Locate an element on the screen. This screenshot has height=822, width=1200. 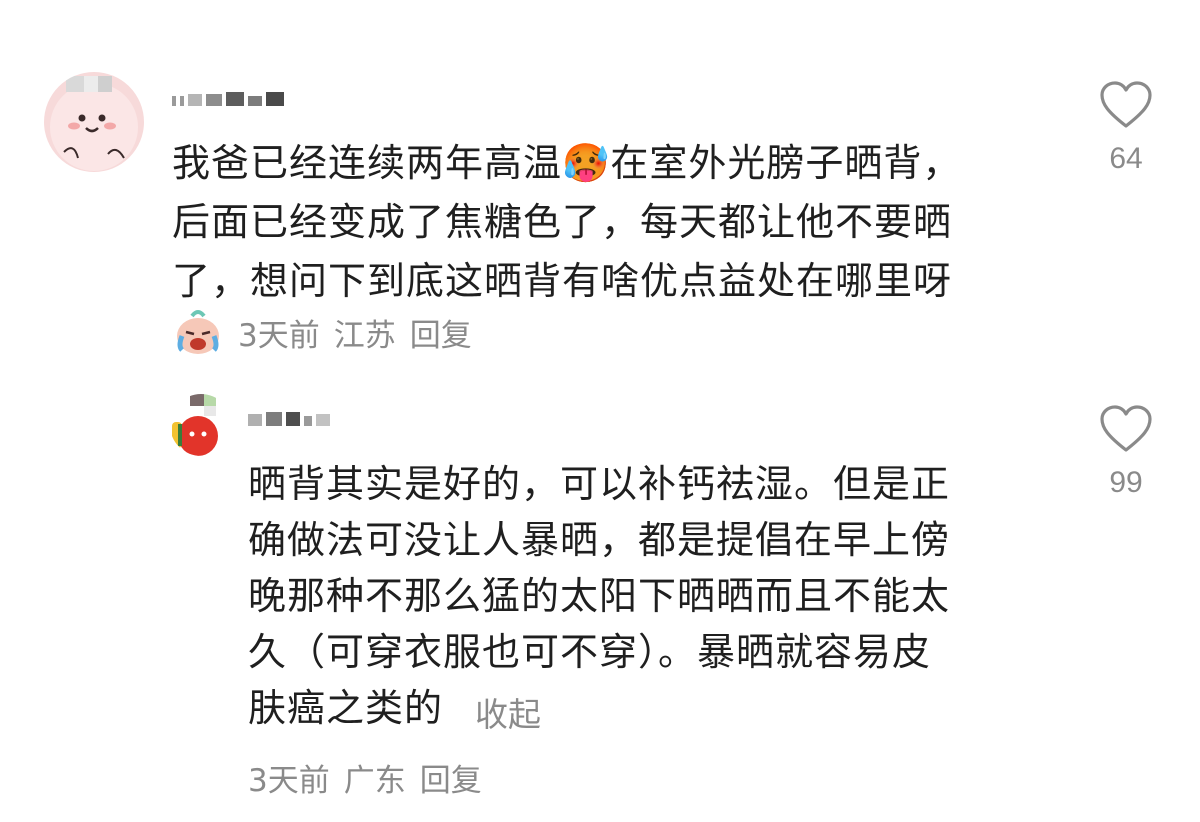
comment-time: 3天前 is located at coordinates (279, 335).